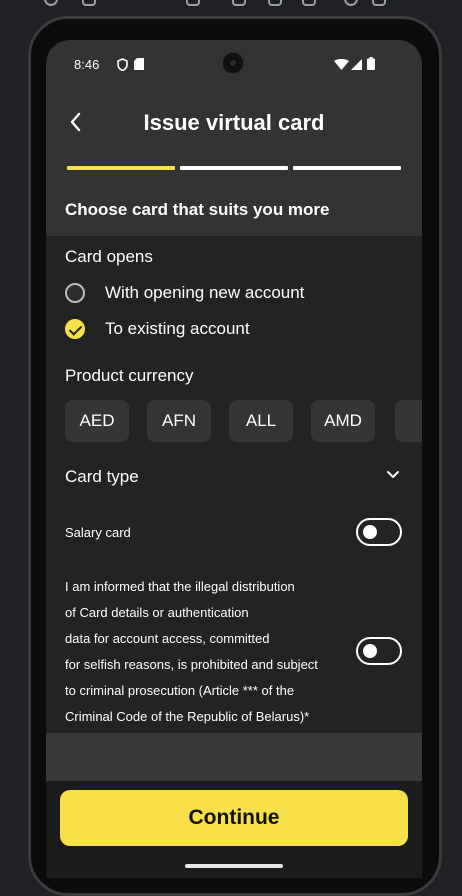 This screenshot has width=462, height=896. Describe the element at coordinates (122, 64) in the screenshot. I see `shield-icon` at that location.